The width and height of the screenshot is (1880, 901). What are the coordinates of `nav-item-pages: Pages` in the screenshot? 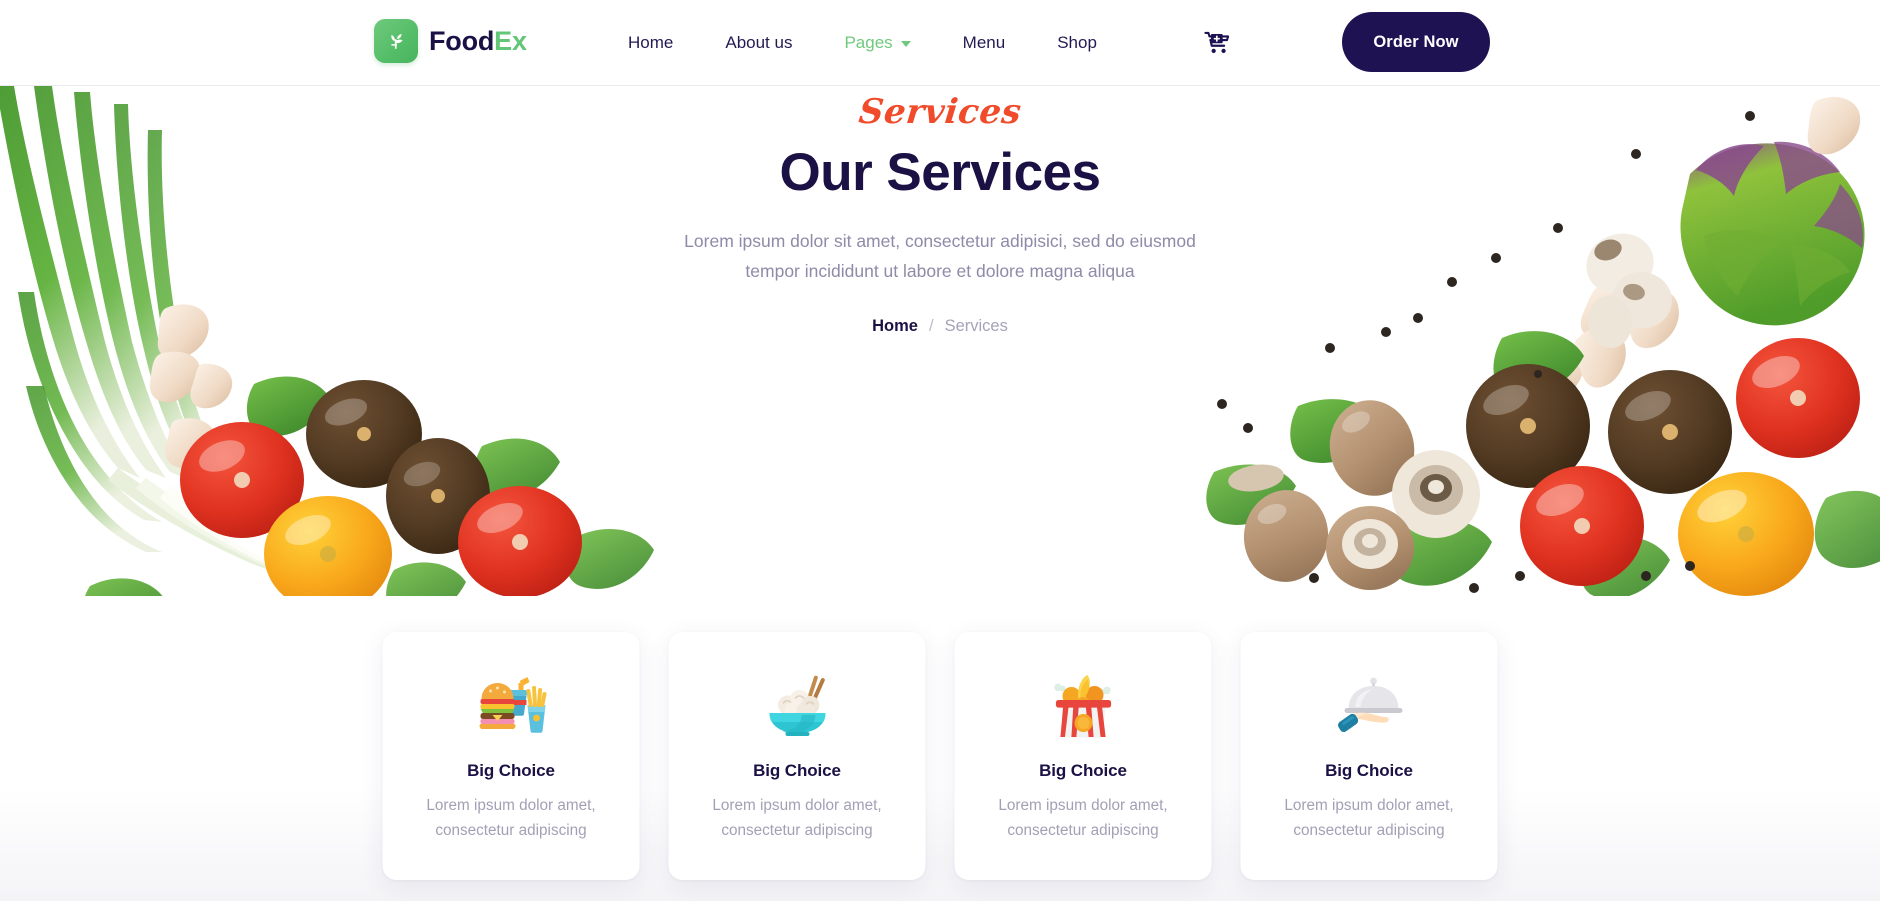 It's located at (877, 43).